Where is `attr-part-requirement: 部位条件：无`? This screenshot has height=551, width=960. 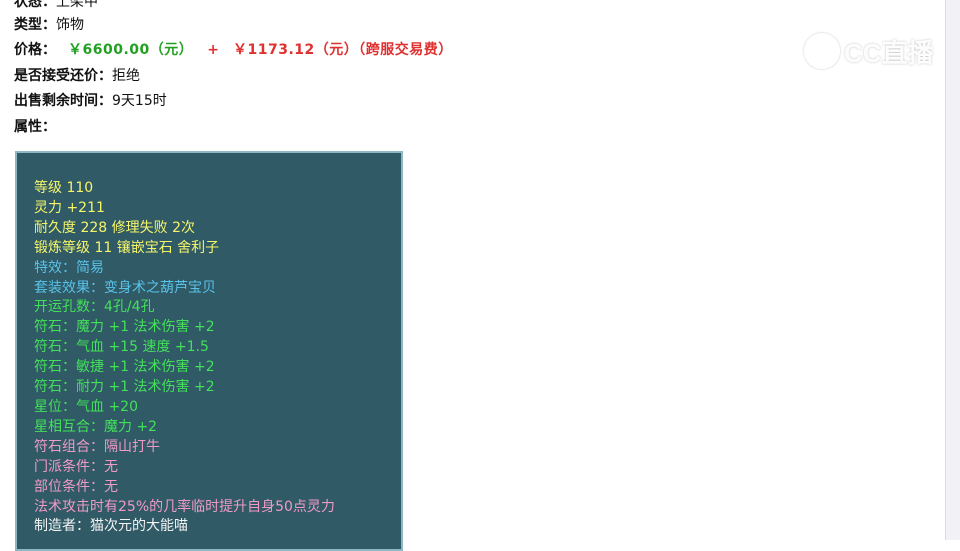 attr-part-requirement: 部位条件：无 is located at coordinates (76, 486).